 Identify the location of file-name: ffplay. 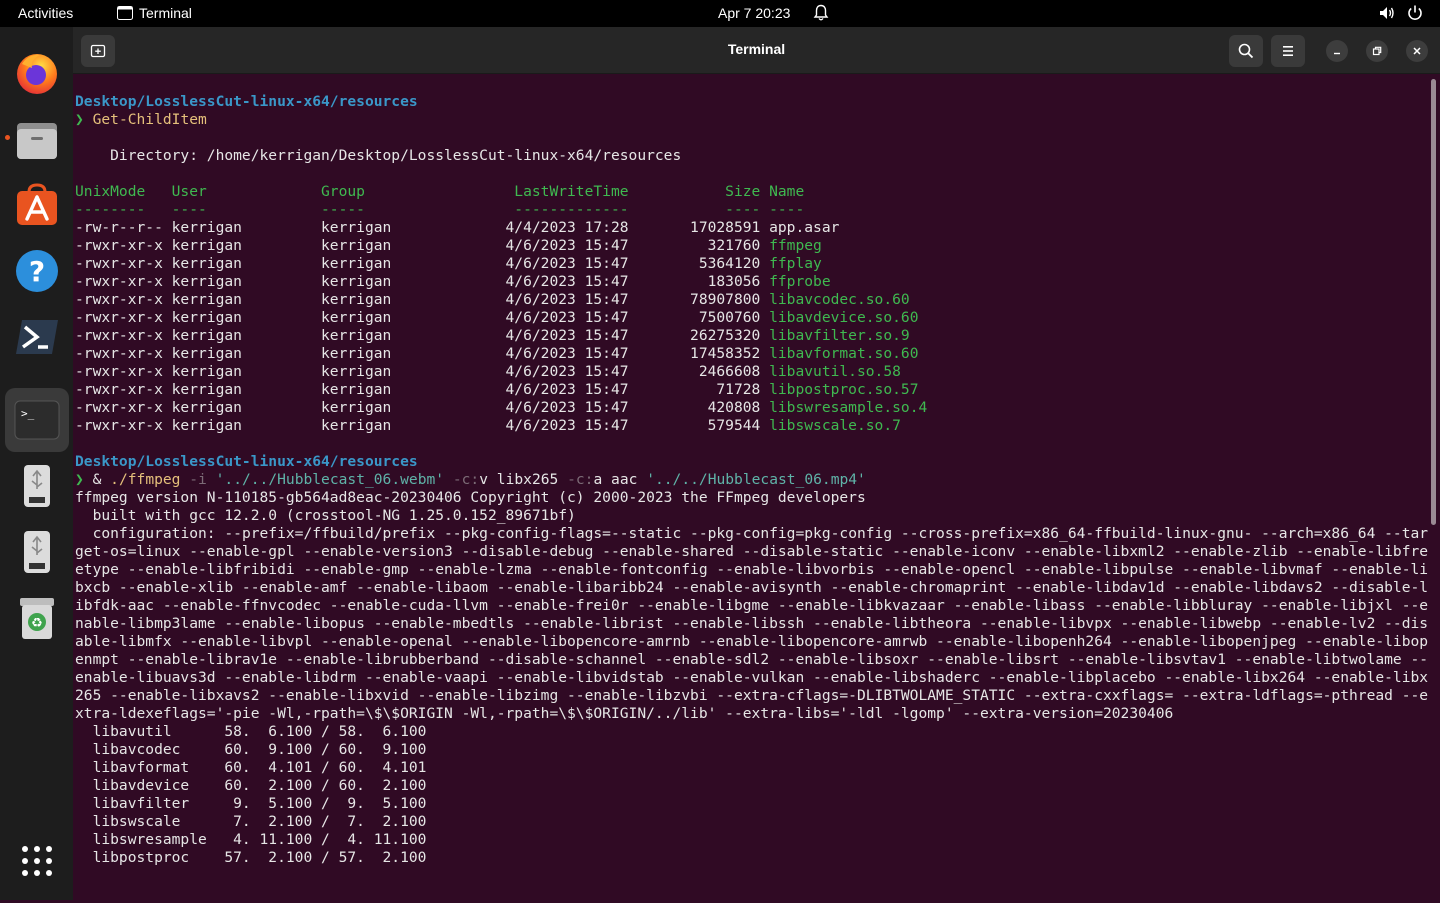
(795, 263).